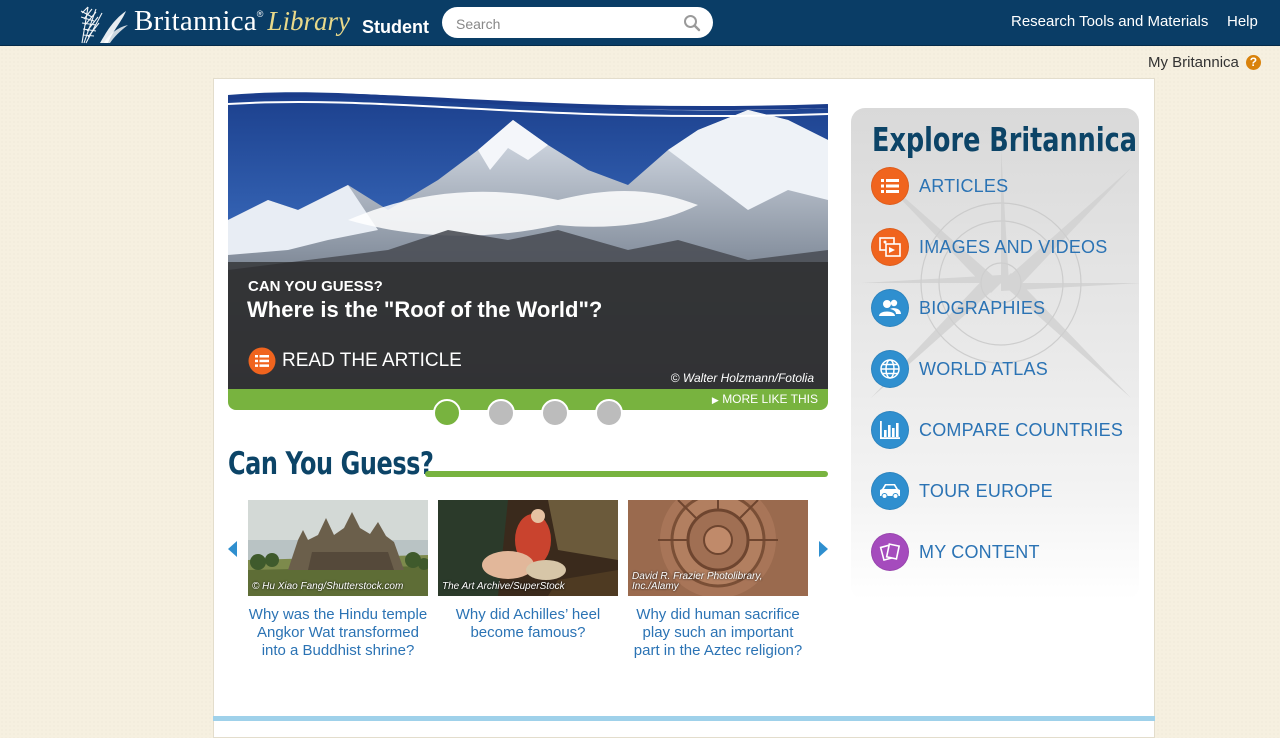  Describe the element at coordinates (890, 247) in the screenshot. I see `media-icon` at that location.